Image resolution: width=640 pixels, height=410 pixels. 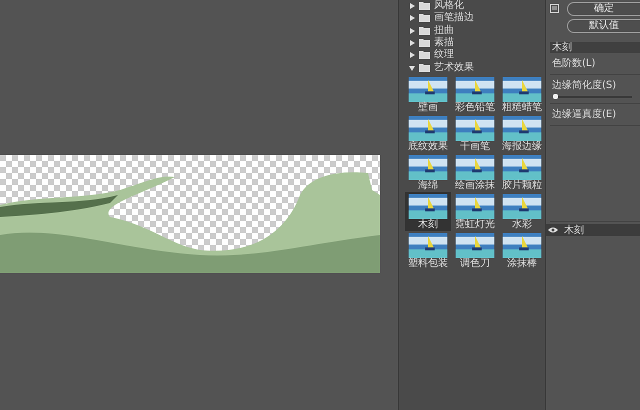 What do you see at coordinates (474, 6) in the screenshot?
I see `filter-category: 风格化` at bounding box center [474, 6].